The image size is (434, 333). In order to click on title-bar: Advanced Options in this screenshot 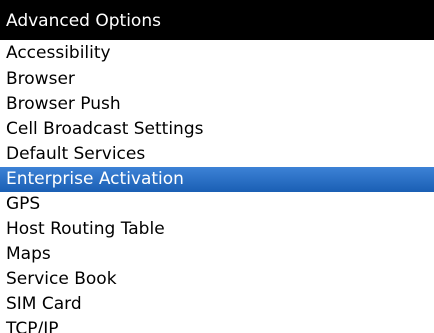, I will do `click(217, 20)`.